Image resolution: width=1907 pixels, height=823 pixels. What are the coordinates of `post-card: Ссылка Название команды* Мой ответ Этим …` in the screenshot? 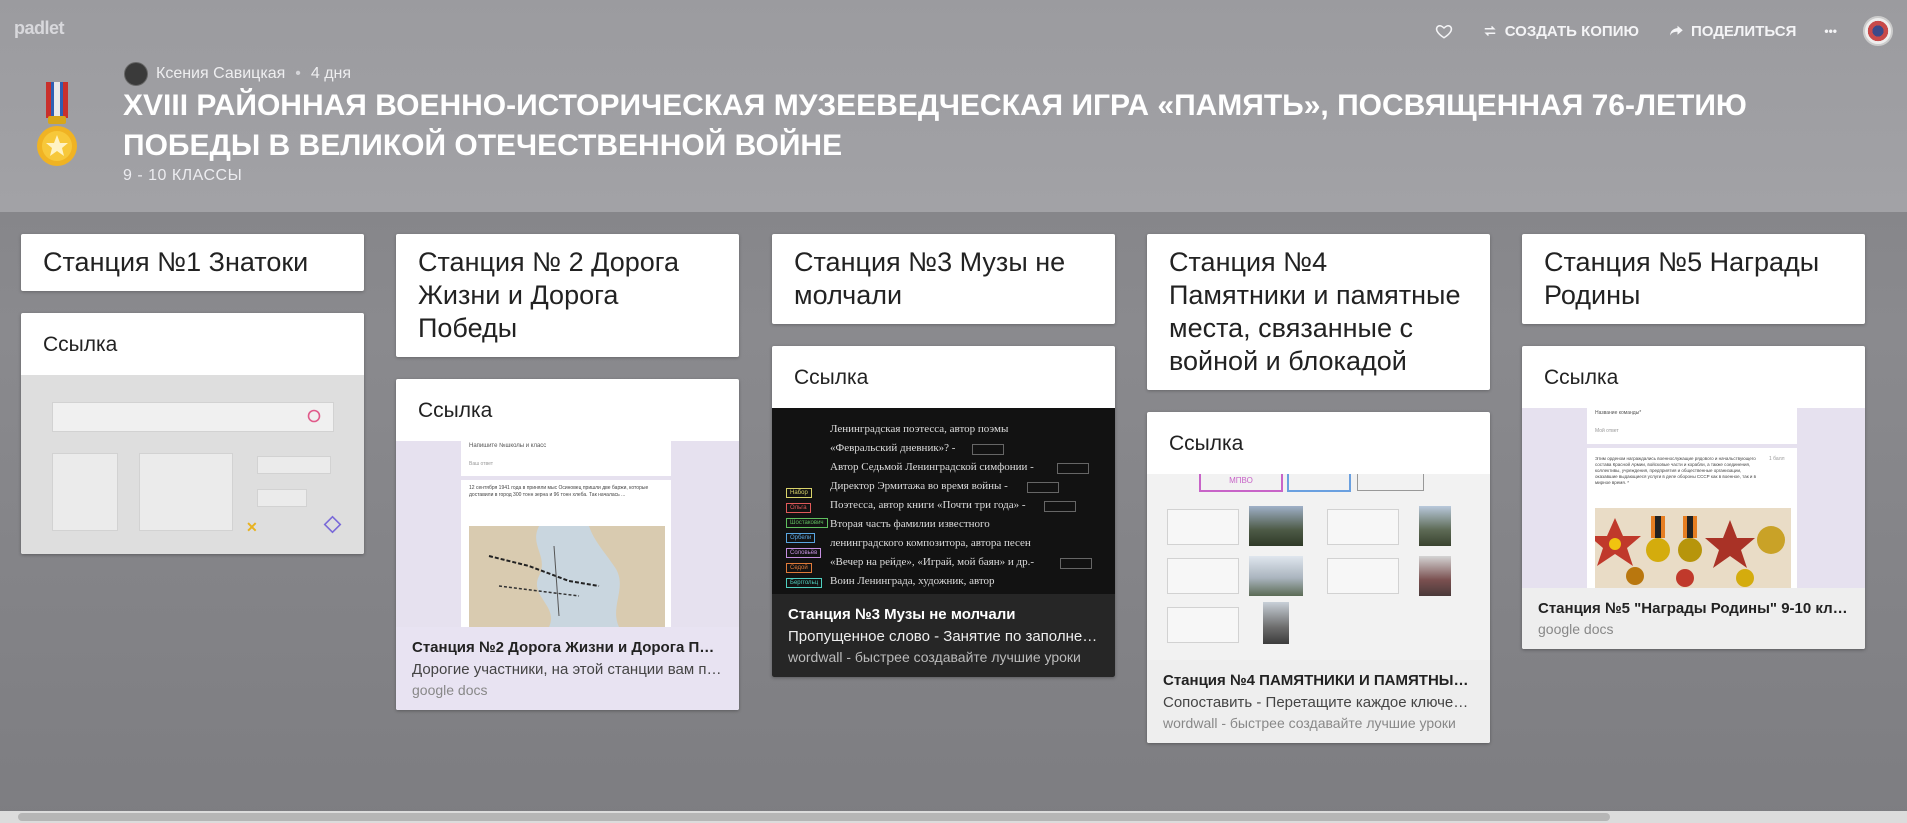 It's located at (1693, 497).